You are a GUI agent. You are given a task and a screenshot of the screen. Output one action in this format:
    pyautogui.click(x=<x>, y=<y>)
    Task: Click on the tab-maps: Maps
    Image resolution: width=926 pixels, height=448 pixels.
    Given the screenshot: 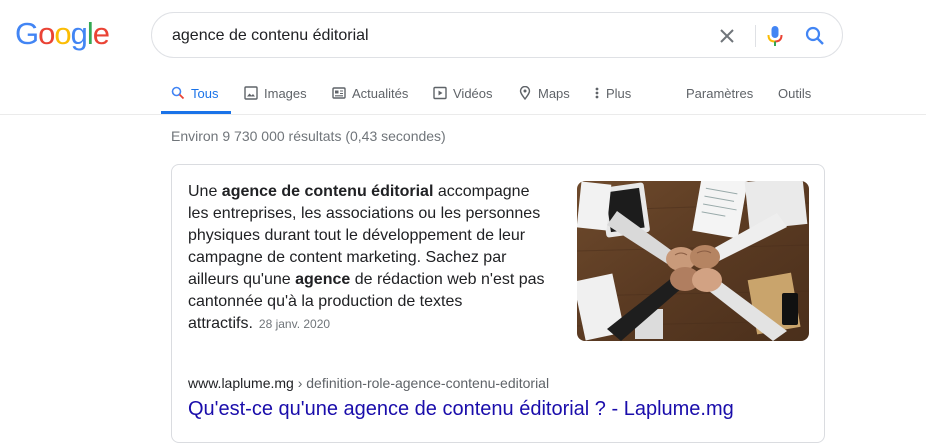 What is the action you would take?
    pyautogui.click(x=544, y=93)
    